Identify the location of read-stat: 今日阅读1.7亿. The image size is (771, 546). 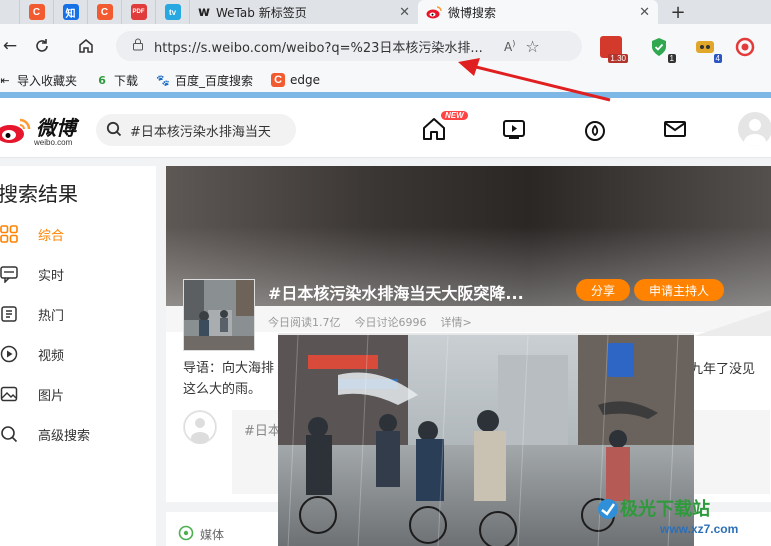
(304, 322).